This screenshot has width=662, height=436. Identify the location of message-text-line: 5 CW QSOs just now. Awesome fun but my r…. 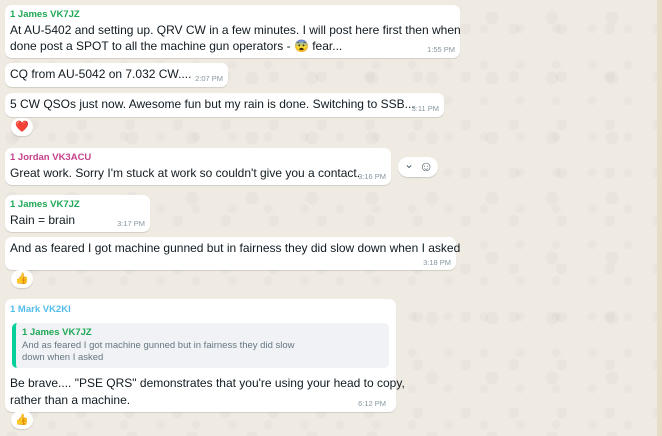
(212, 104).